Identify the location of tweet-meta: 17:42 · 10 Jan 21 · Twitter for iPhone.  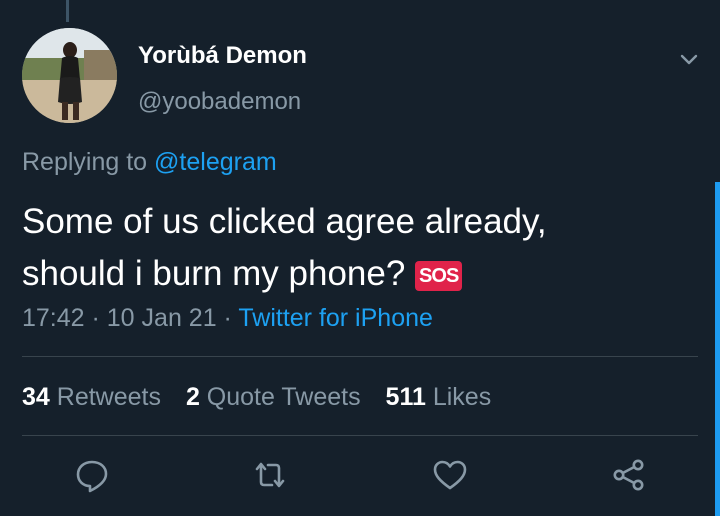
(227, 318).